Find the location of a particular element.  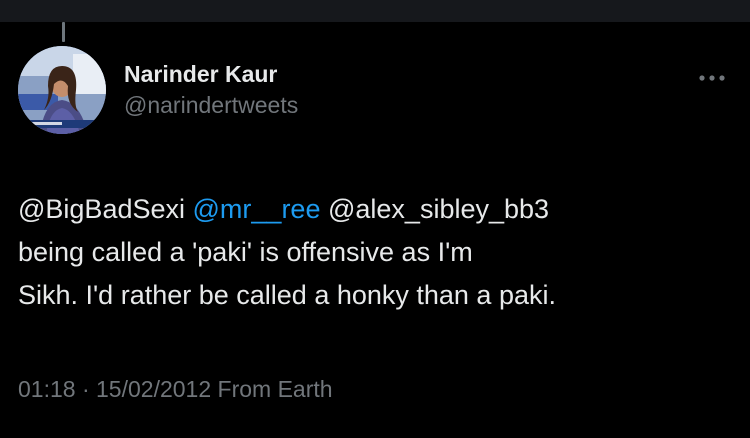

author-handle: @narindertweets is located at coordinates (211, 105).